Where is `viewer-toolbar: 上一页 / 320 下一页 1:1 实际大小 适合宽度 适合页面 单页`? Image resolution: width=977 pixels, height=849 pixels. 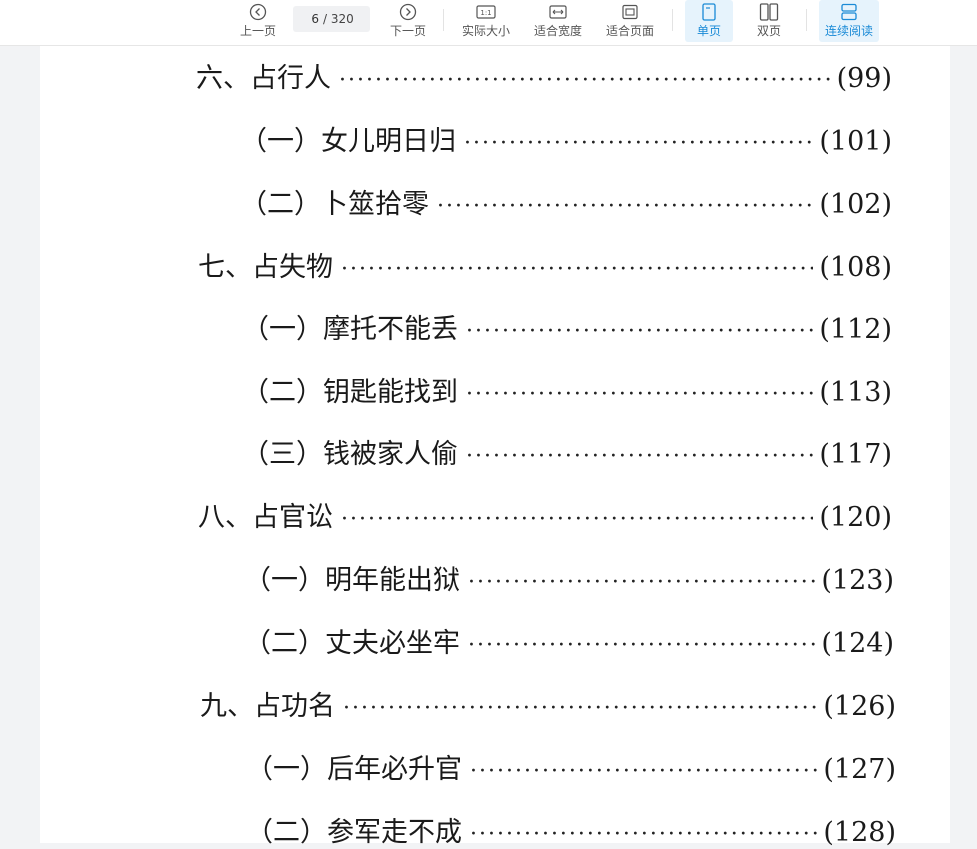
viewer-toolbar: 上一页 / 320 下一页 1:1 实际大小 适合宽度 适合页面 单页 is located at coordinates (488, 23).